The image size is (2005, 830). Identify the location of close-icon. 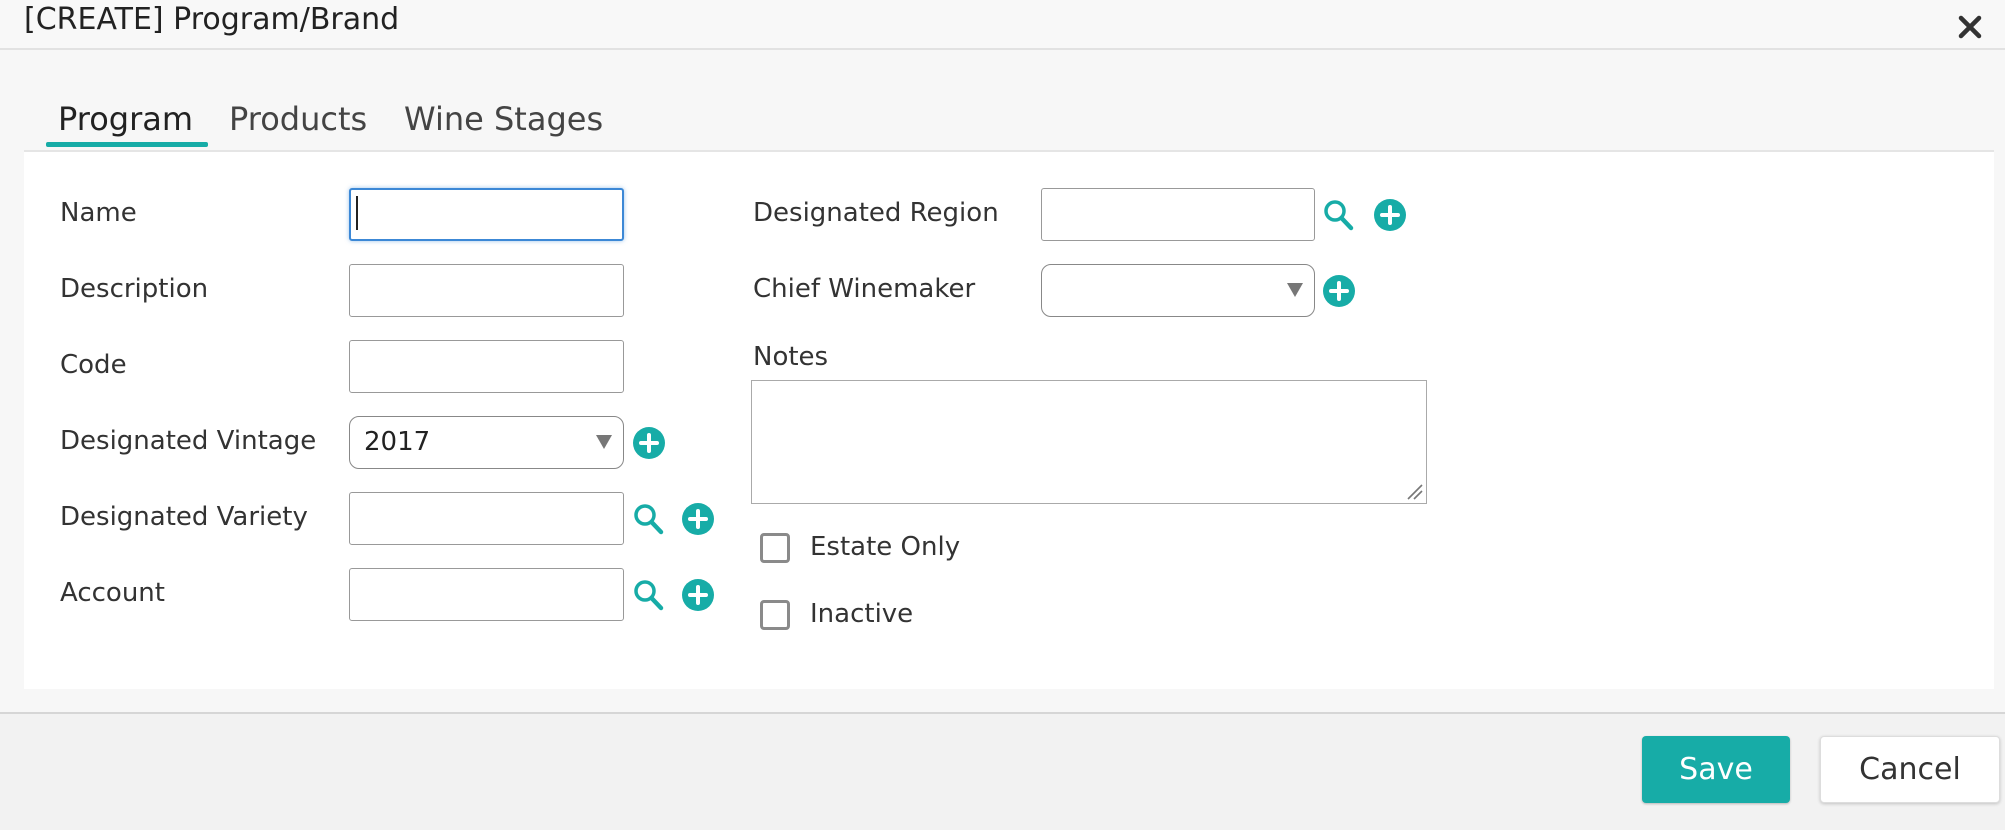
(1970, 27).